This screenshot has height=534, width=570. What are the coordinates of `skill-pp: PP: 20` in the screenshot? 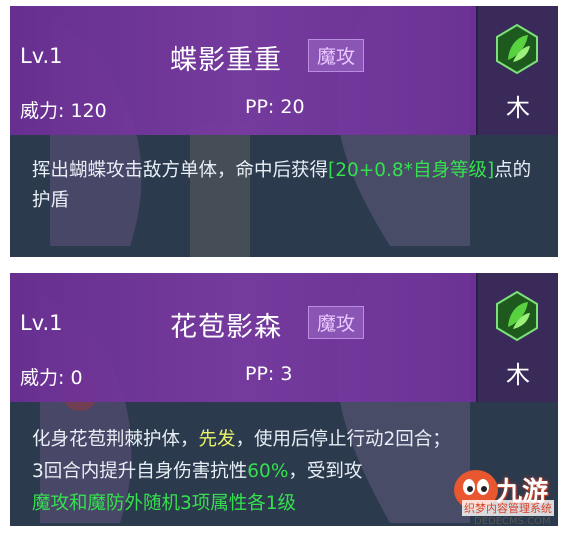 It's located at (275, 107).